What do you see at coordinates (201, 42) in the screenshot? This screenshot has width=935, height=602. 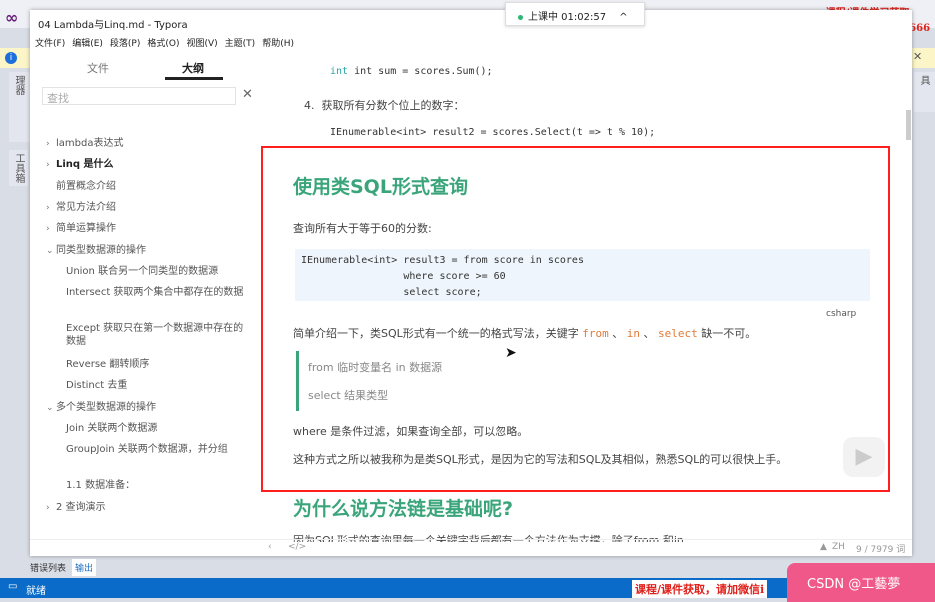 I see `menu-view: 视图(V)` at bounding box center [201, 42].